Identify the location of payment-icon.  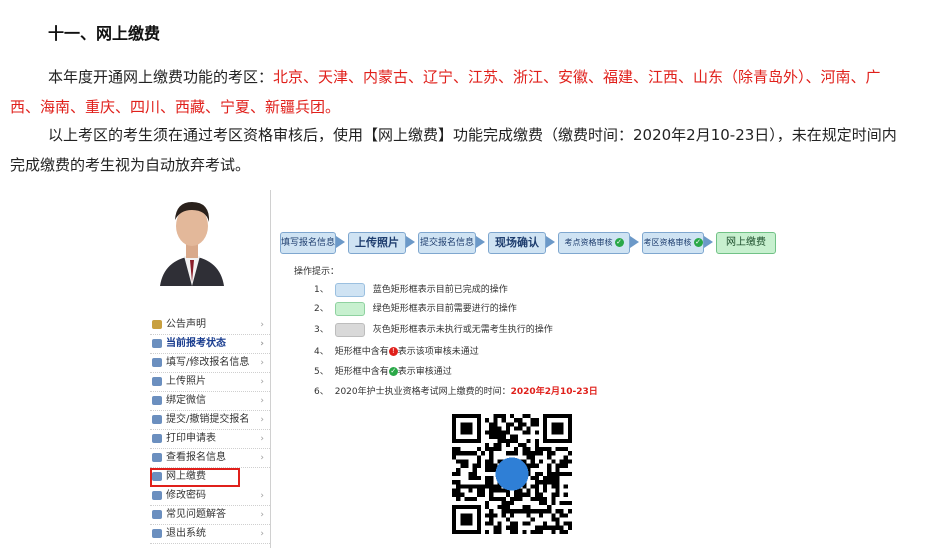
(157, 476).